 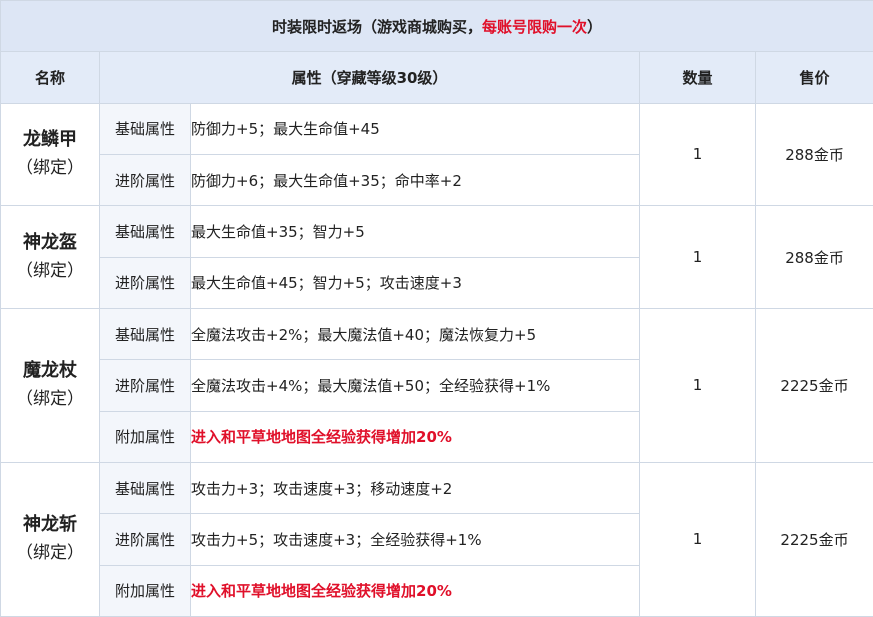 What do you see at coordinates (50, 77) in the screenshot?
I see `header-name: 名称` at bounding box center [50, 77].